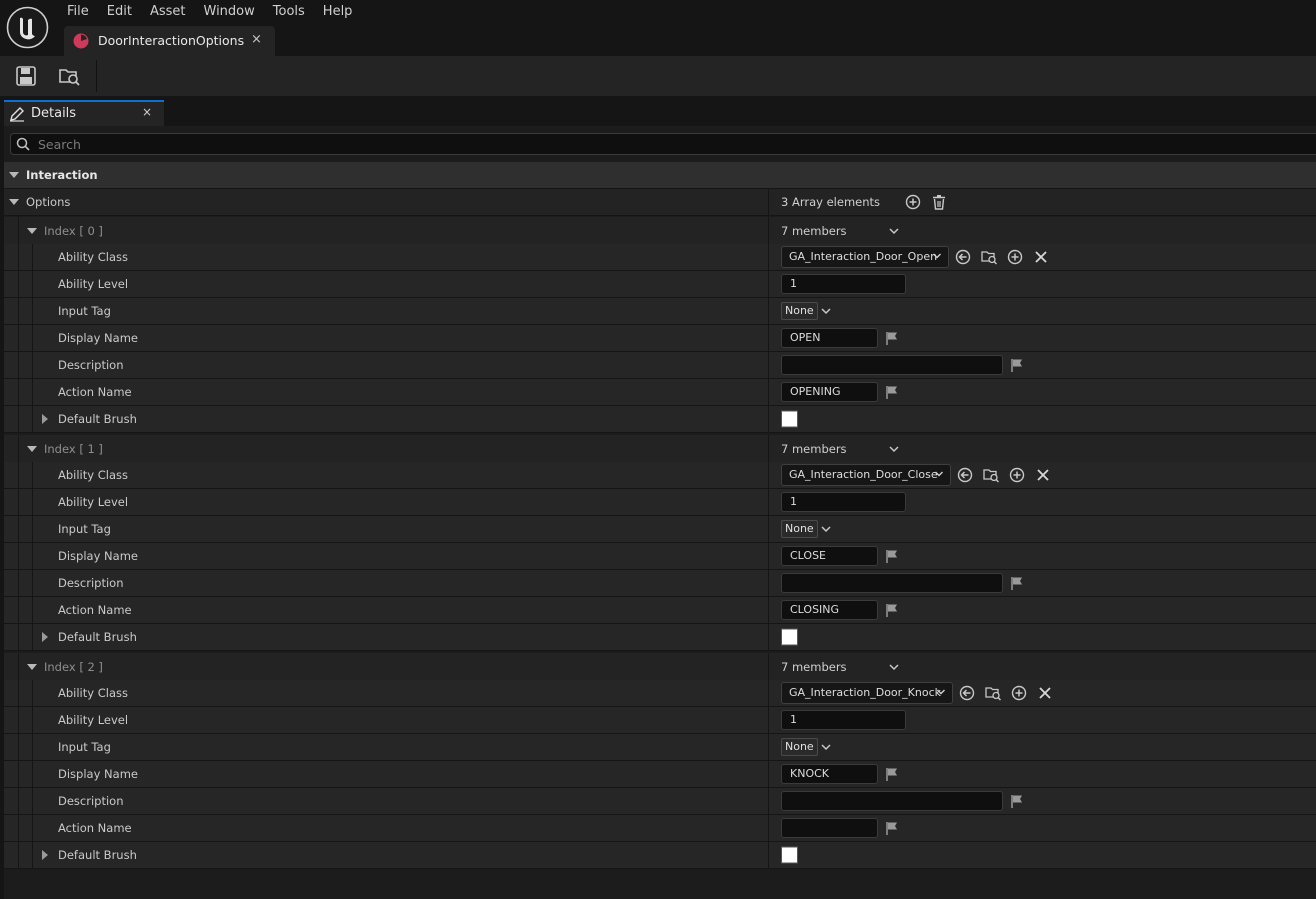  I want to click on display-name-row: Display Name OPEN, so click(660, 338).